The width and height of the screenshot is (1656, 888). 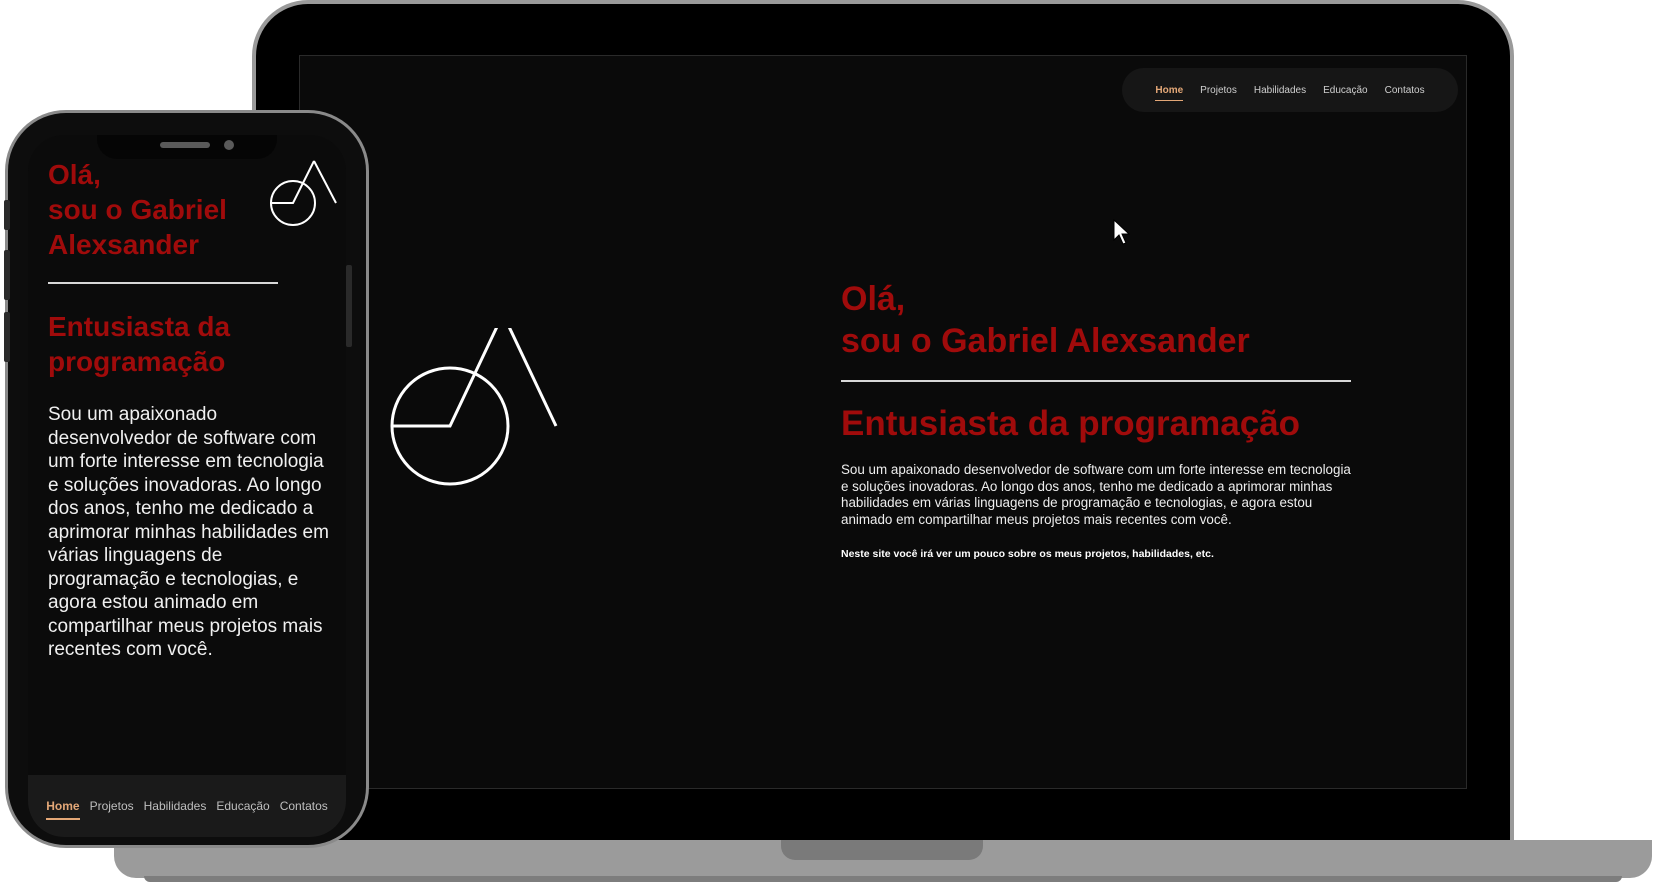 I want to click on mobile-subtitle-line-1: Entusiasta da, so click(x=139, y=326).